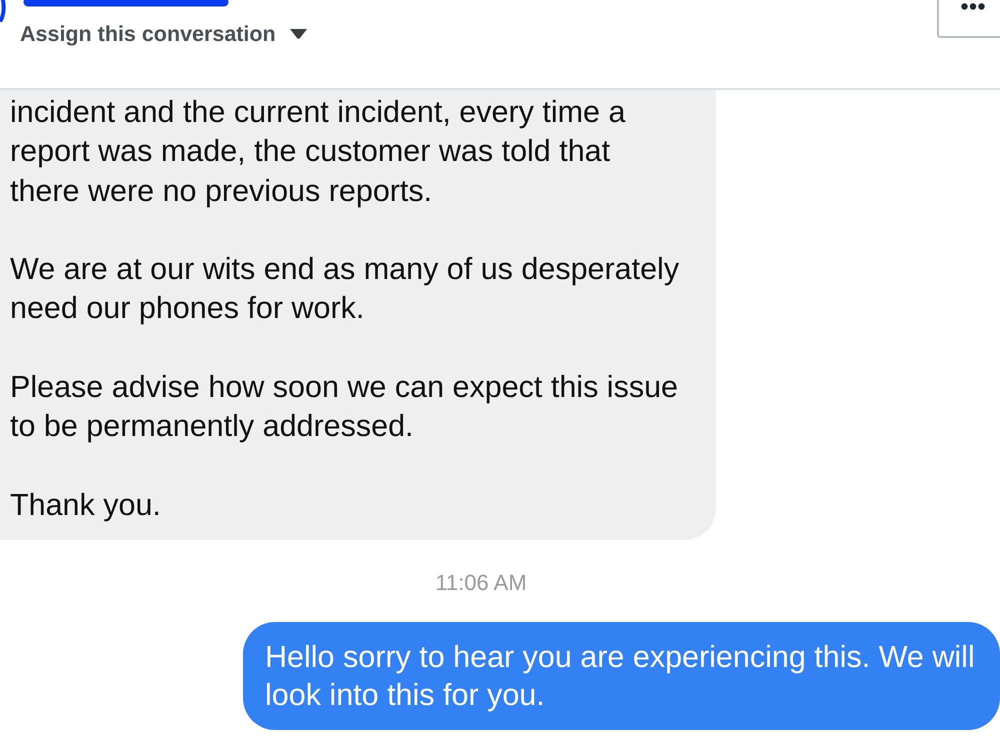 This screenshot has height=750, width=1000. I want to click on more-icon, so click(973, 6).